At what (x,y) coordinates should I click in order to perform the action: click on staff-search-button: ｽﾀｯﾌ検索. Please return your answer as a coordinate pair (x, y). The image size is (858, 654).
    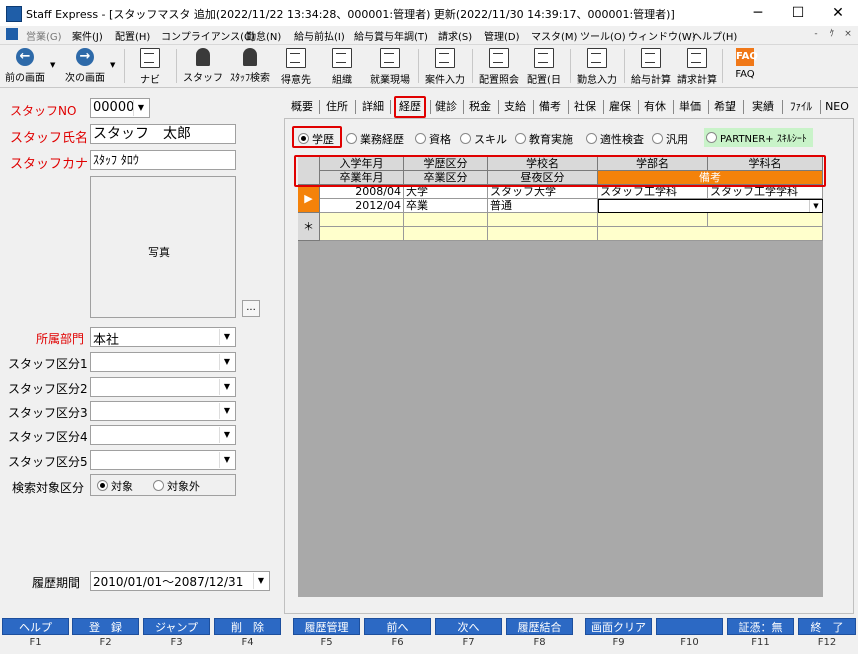
    Looking at the image, I should click on (250, 66).